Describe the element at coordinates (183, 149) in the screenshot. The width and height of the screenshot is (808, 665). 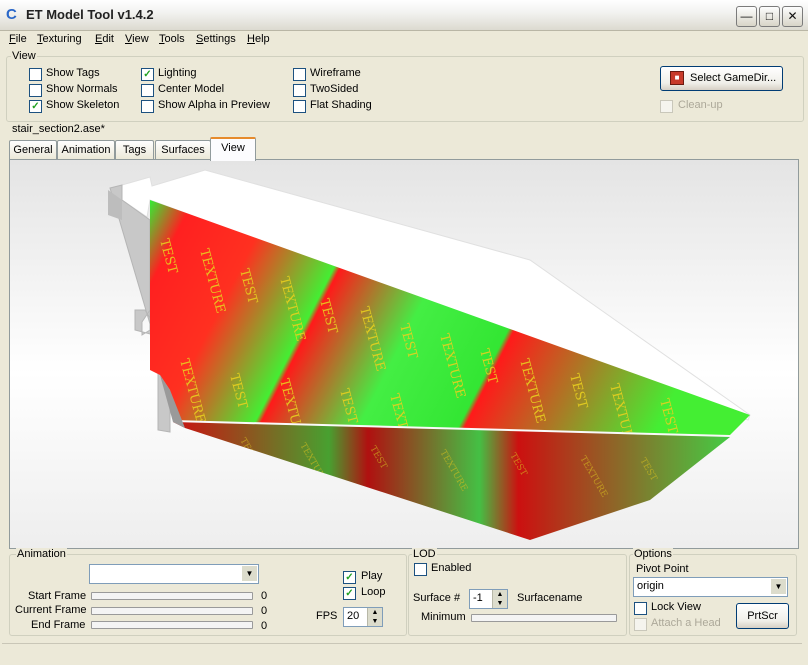
I see `tab-surfaces: Surfaces` at that location.